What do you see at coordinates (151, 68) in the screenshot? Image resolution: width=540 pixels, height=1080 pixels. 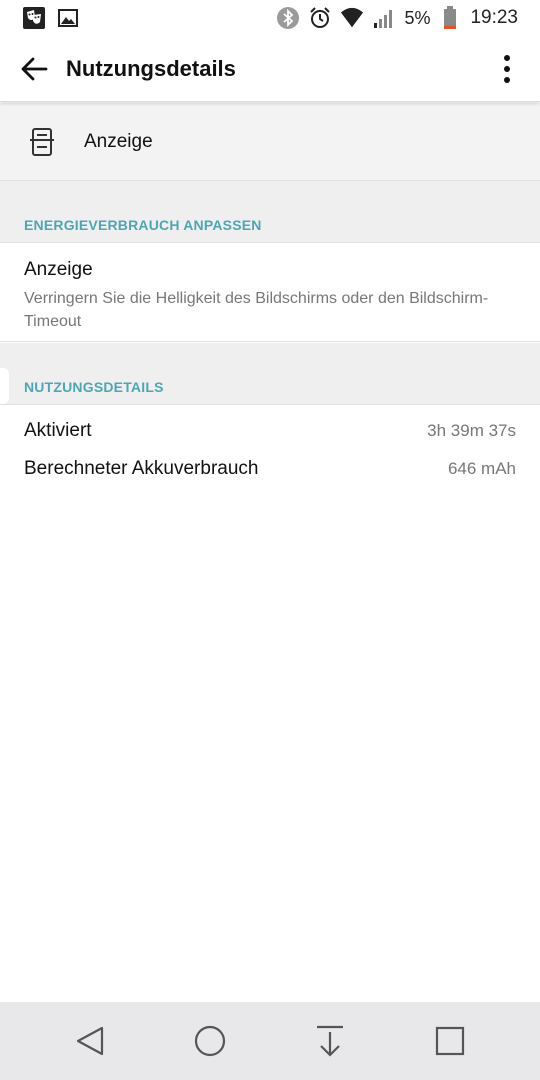 I see `page-title: Nutzungsdetails` at bounding box center [151, 68].